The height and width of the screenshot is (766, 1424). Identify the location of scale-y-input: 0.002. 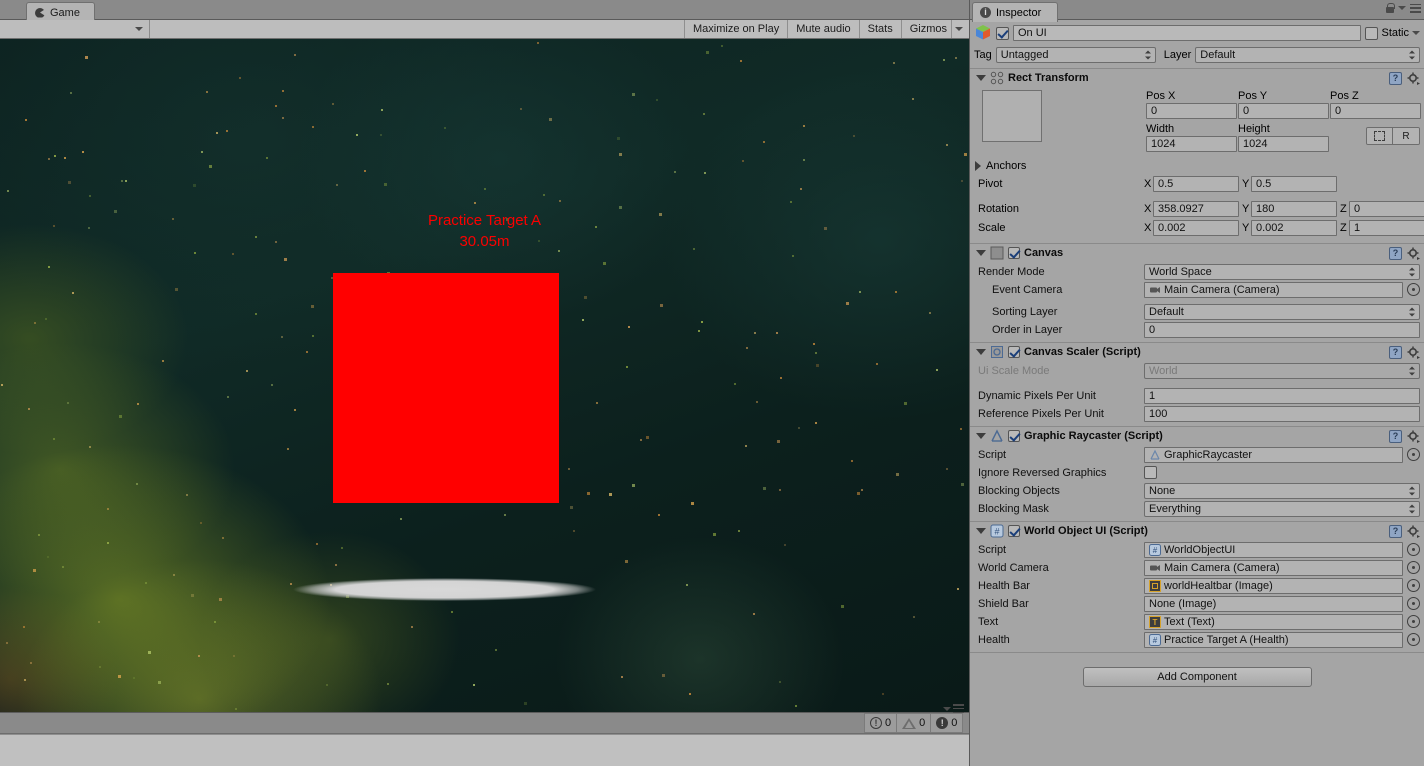
(1294, 228).